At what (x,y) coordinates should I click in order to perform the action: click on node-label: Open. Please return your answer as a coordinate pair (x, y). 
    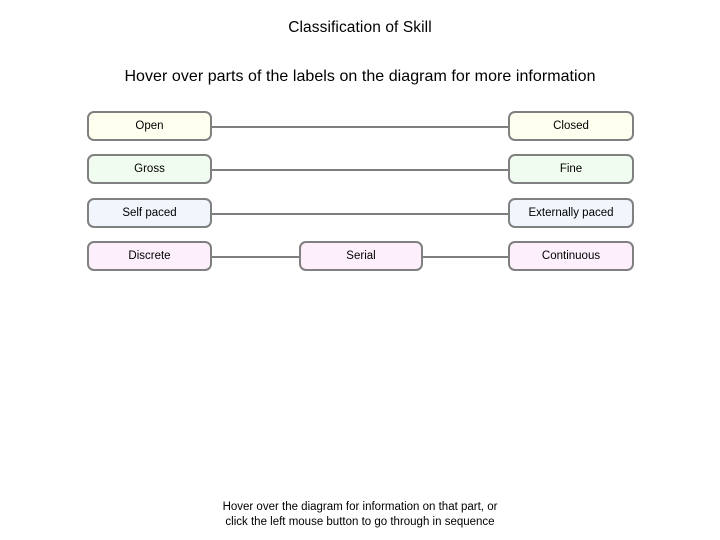
    Looking at the image, I should click on (149, 125).